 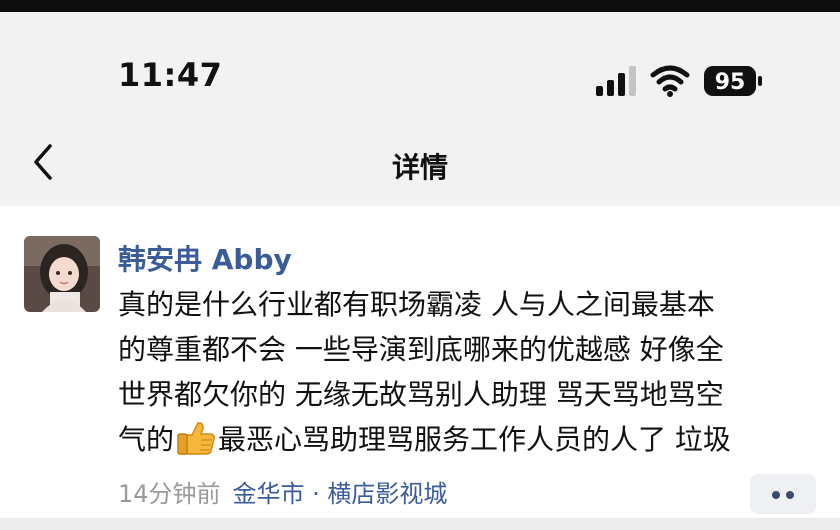 I want to click on bottom-divider, so click(x=420, y=524).